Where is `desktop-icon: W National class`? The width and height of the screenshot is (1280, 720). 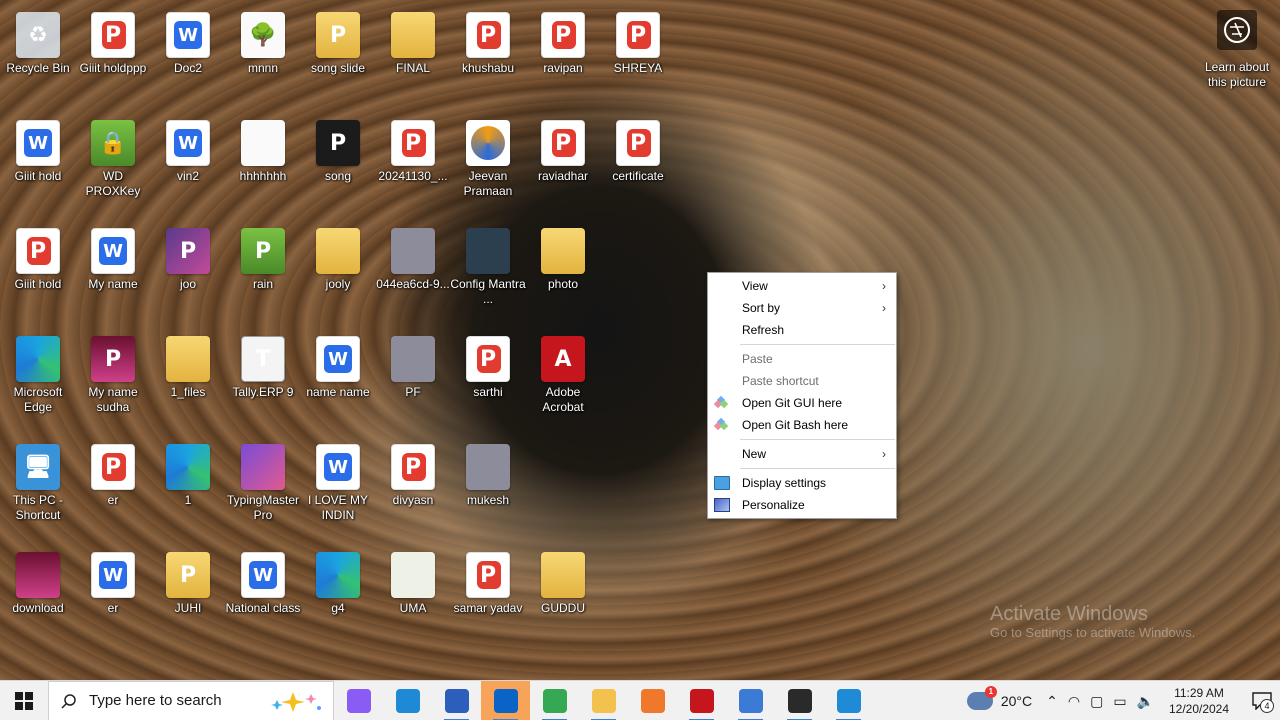 desktop-icon: W National class is located at coordinates (263, 596).